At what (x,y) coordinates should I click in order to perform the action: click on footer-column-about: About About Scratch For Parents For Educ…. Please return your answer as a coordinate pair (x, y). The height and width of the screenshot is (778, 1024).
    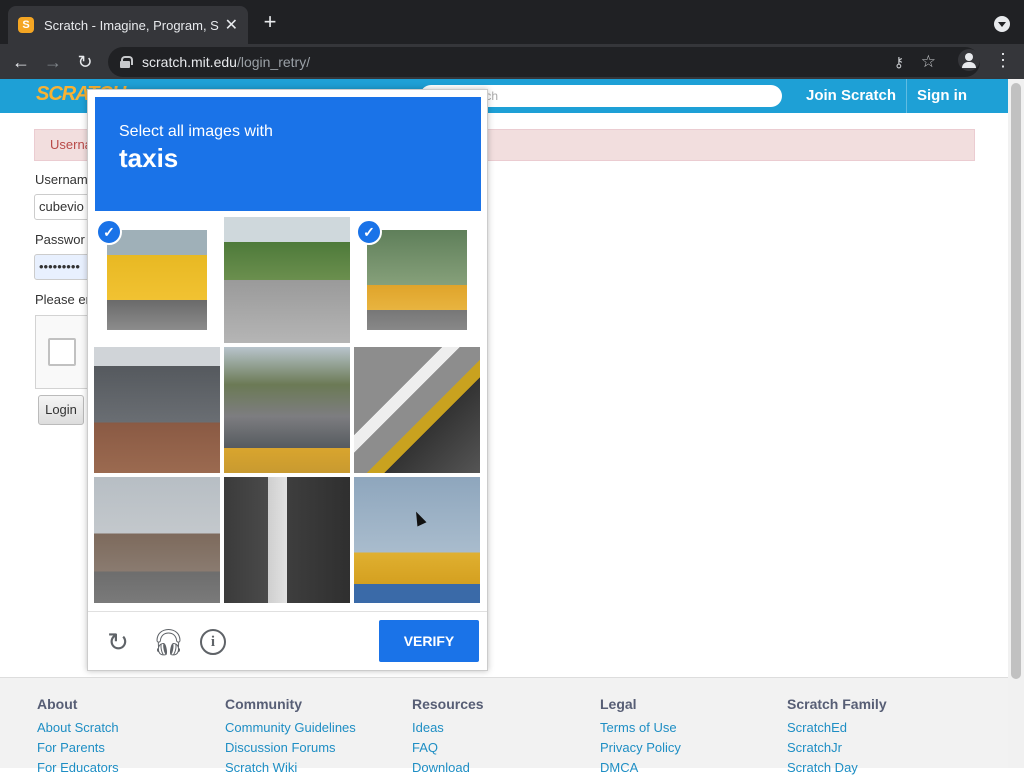
    Looking at the image, I should click on (78, 737).